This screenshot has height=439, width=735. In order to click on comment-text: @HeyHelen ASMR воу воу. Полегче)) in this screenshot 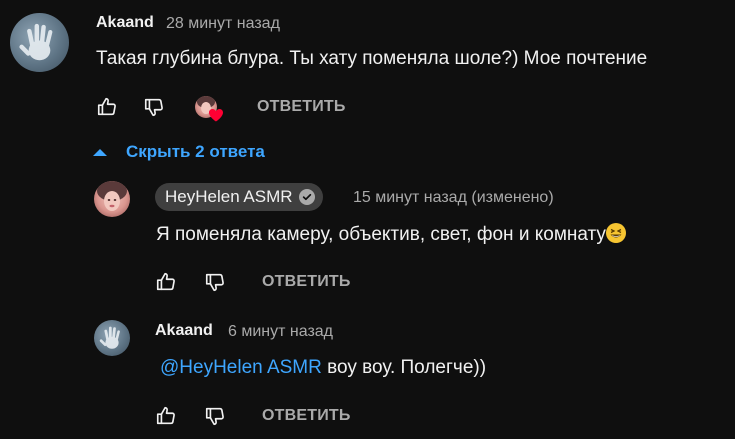, I will do `click(323, 368)`.